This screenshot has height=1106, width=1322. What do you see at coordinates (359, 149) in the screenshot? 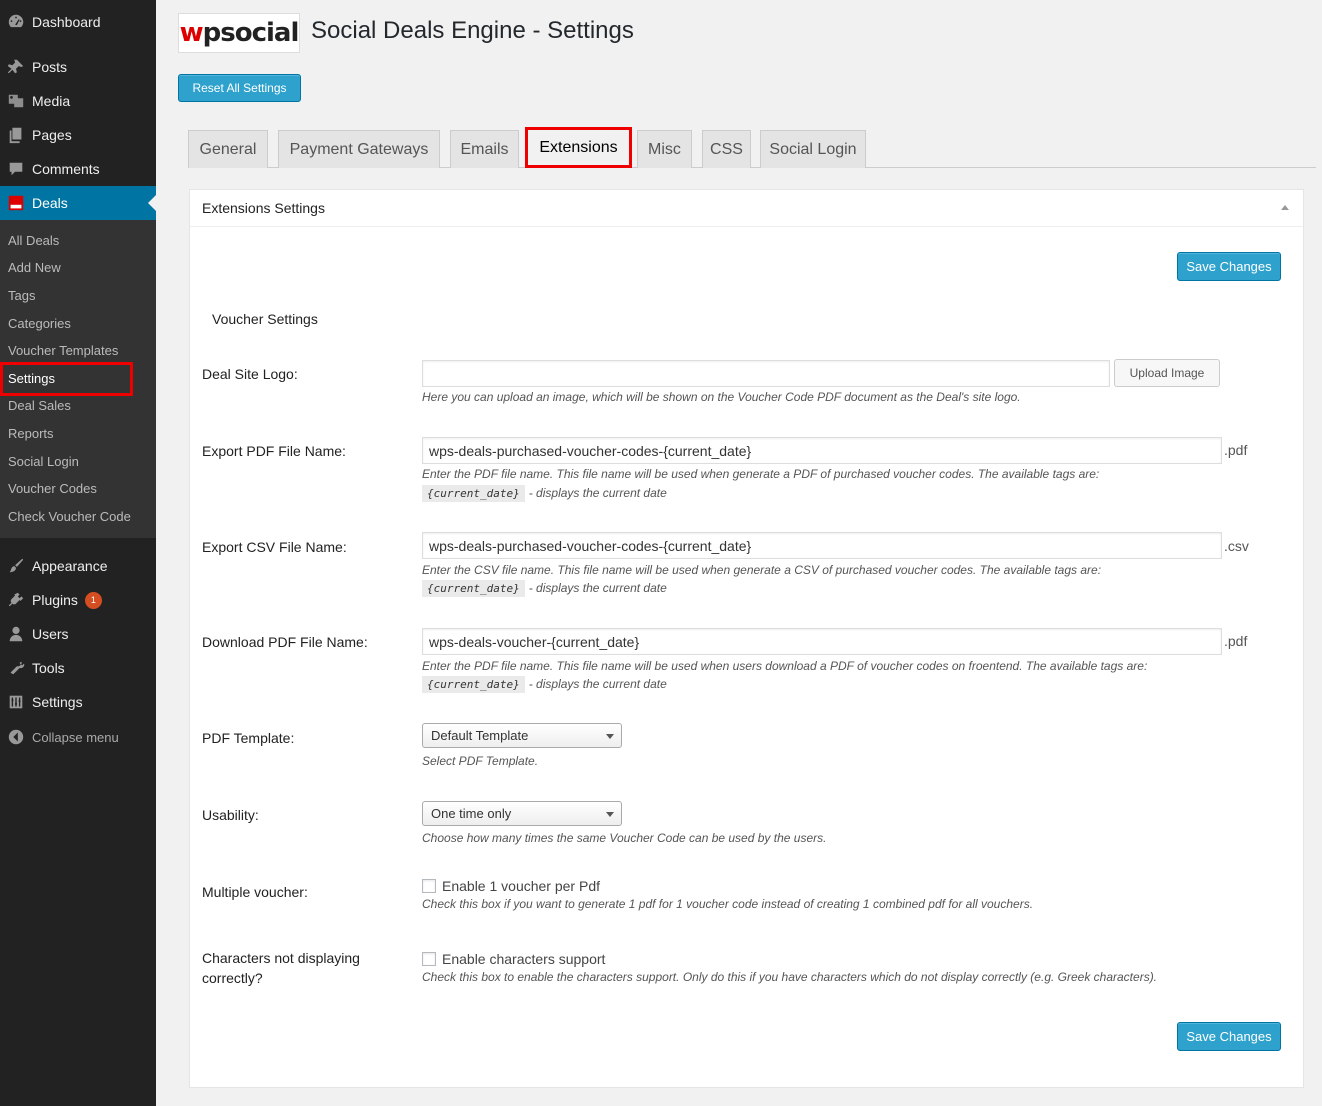
I see `tab-payment-gateways: Payment Gateways` at bounding box center [359, 149].